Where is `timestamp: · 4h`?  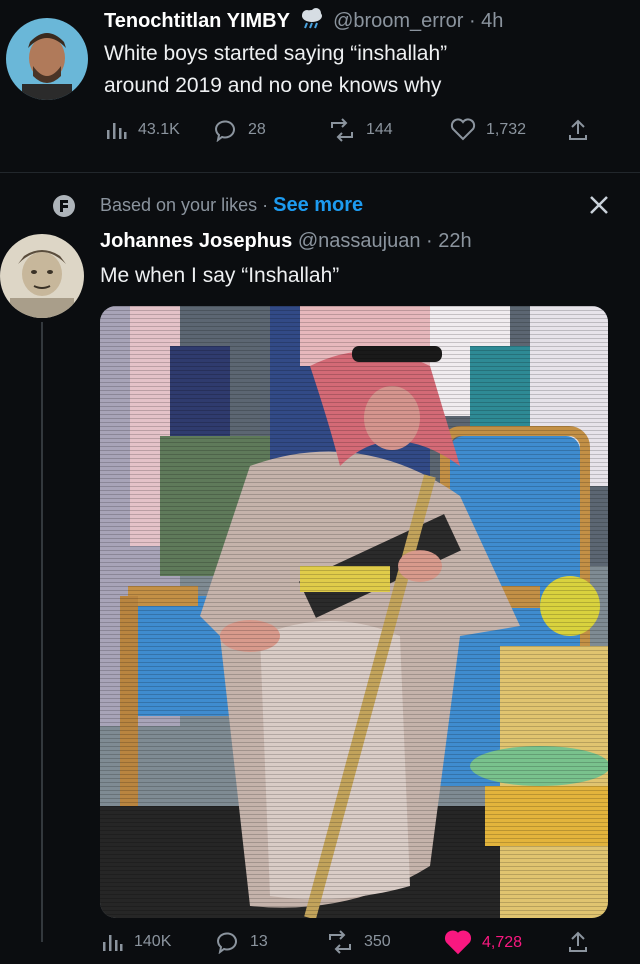 timestamp: · 4h is located at coordinates (486, 21).